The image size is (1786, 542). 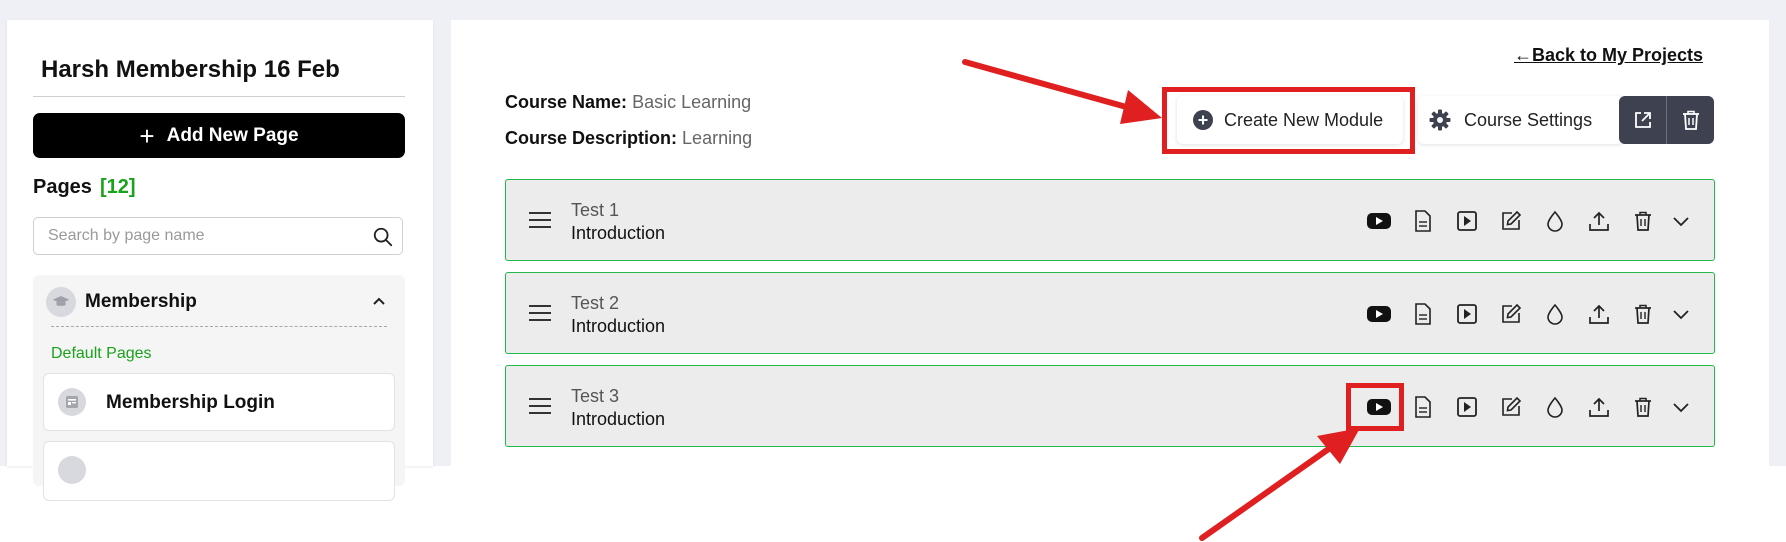 What do you see at coordinates (101, 353) in the screenshot?
I see `default-pages-label: Default Pages` at bounding box center [101, 353].